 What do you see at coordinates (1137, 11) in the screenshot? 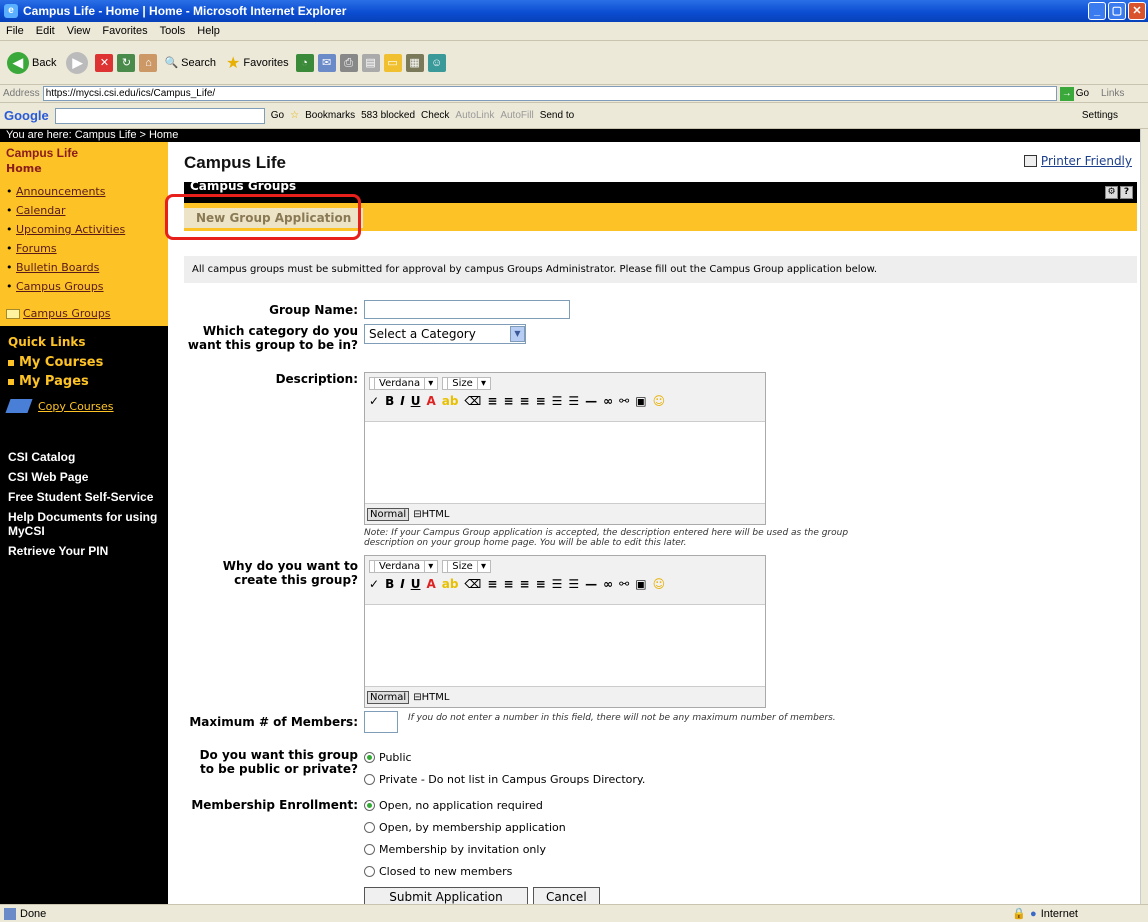
I see `close-button: ✕` at bounding box center [1137, 11].